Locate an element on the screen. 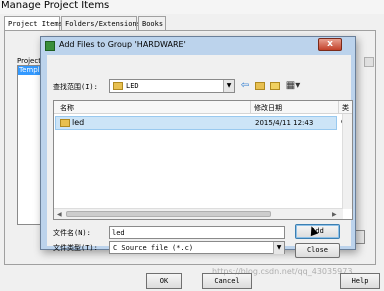 Image resolution: width=384 pixels, height=291 pixels. project-list-item: Templ is located at coordinates (29, 70).